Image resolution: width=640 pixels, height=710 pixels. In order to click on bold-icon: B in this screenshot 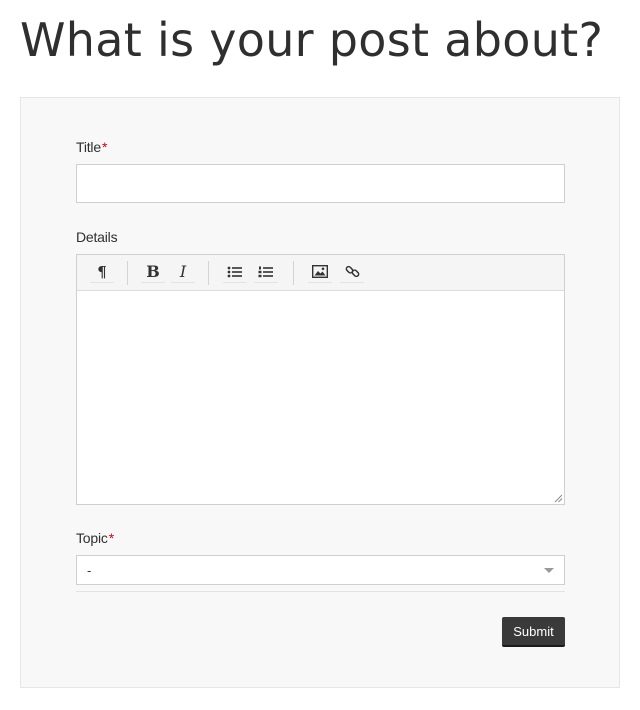, I will do `click(153, 271)`.